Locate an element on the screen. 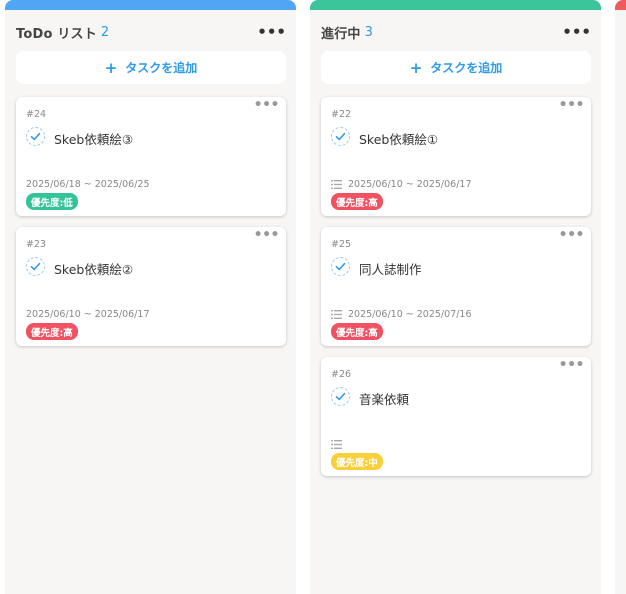 The width and height of the screenshot is (626, 594). column-partial is located at coordinates (620, 297).